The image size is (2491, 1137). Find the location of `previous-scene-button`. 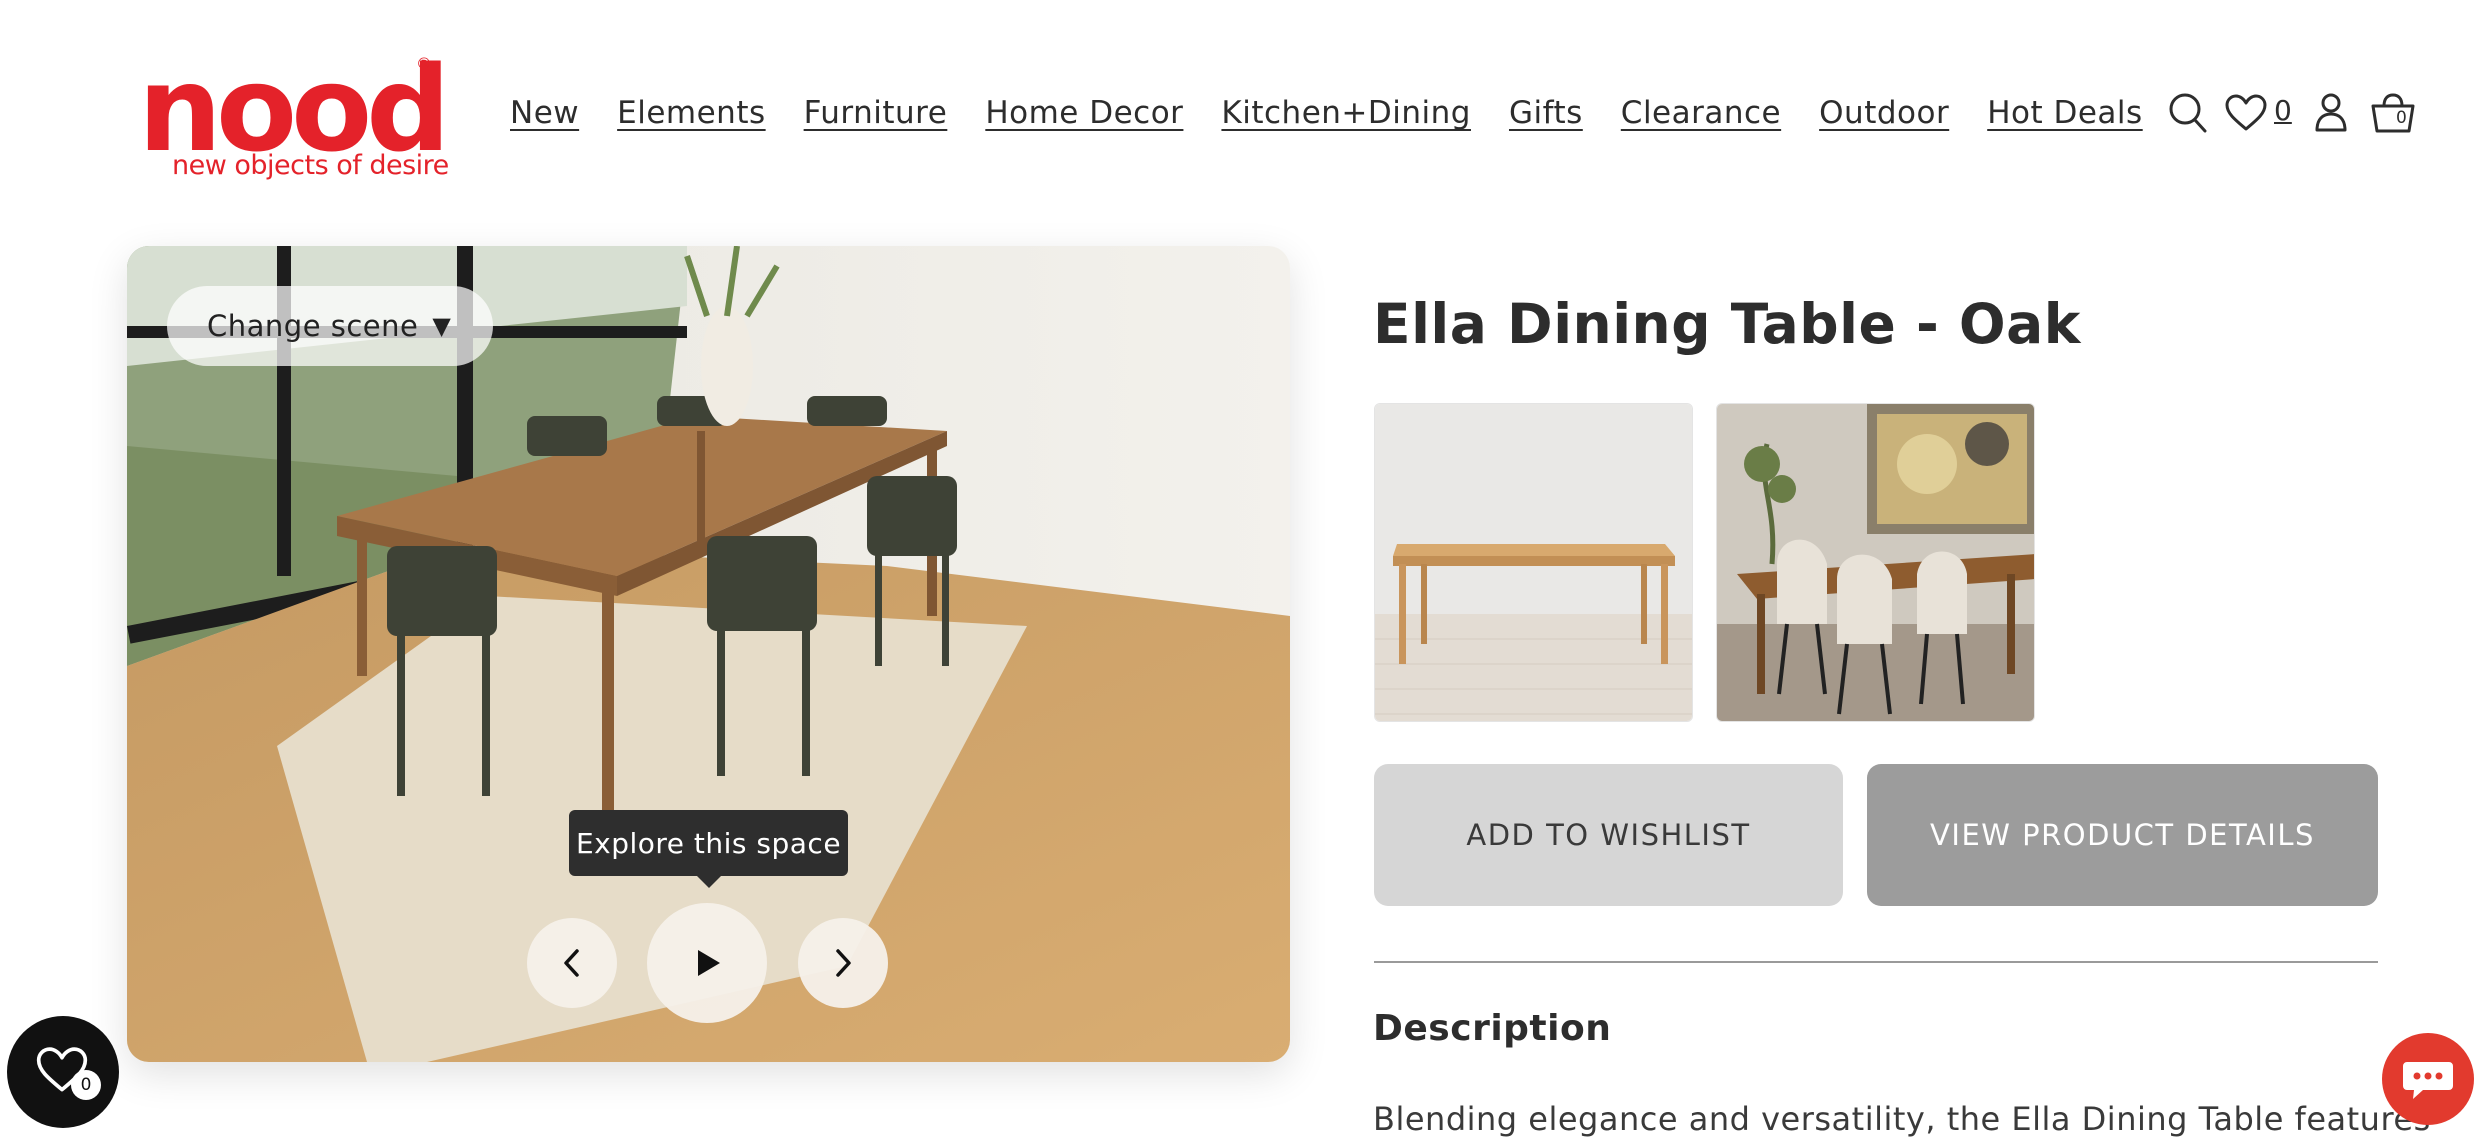

previous-scene-button is located at coordinates (572, 963).